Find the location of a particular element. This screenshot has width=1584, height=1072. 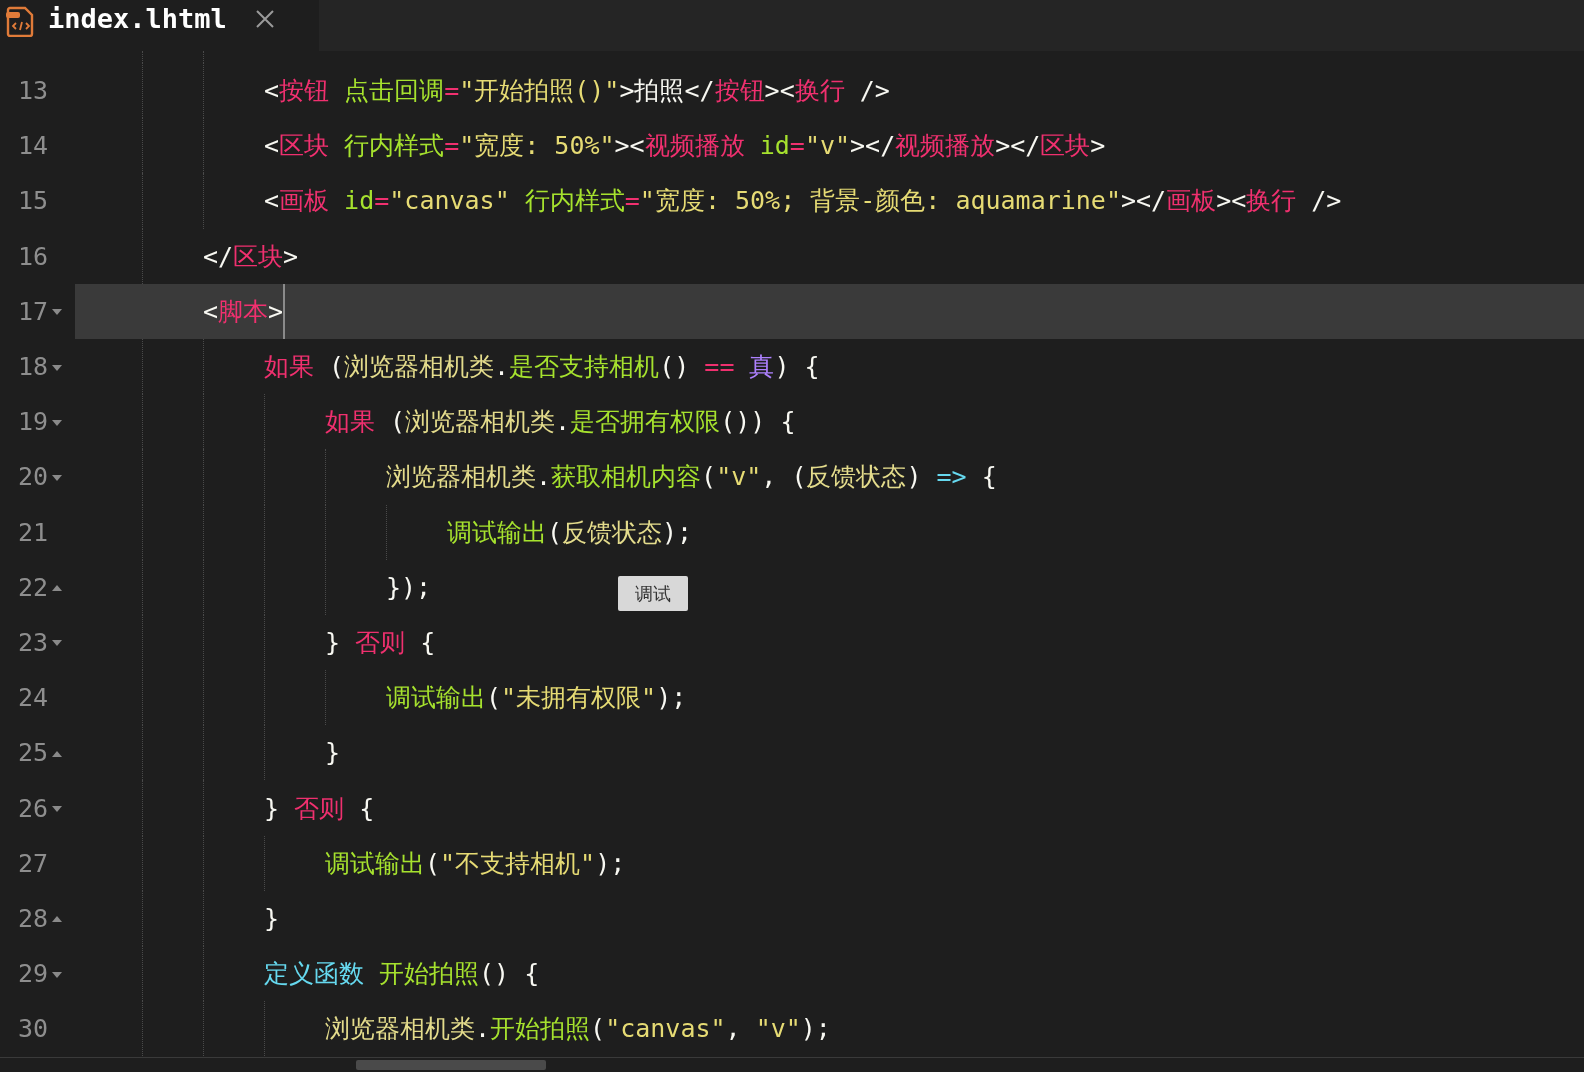

line-number: 25 is located at coordinates (33, 753).